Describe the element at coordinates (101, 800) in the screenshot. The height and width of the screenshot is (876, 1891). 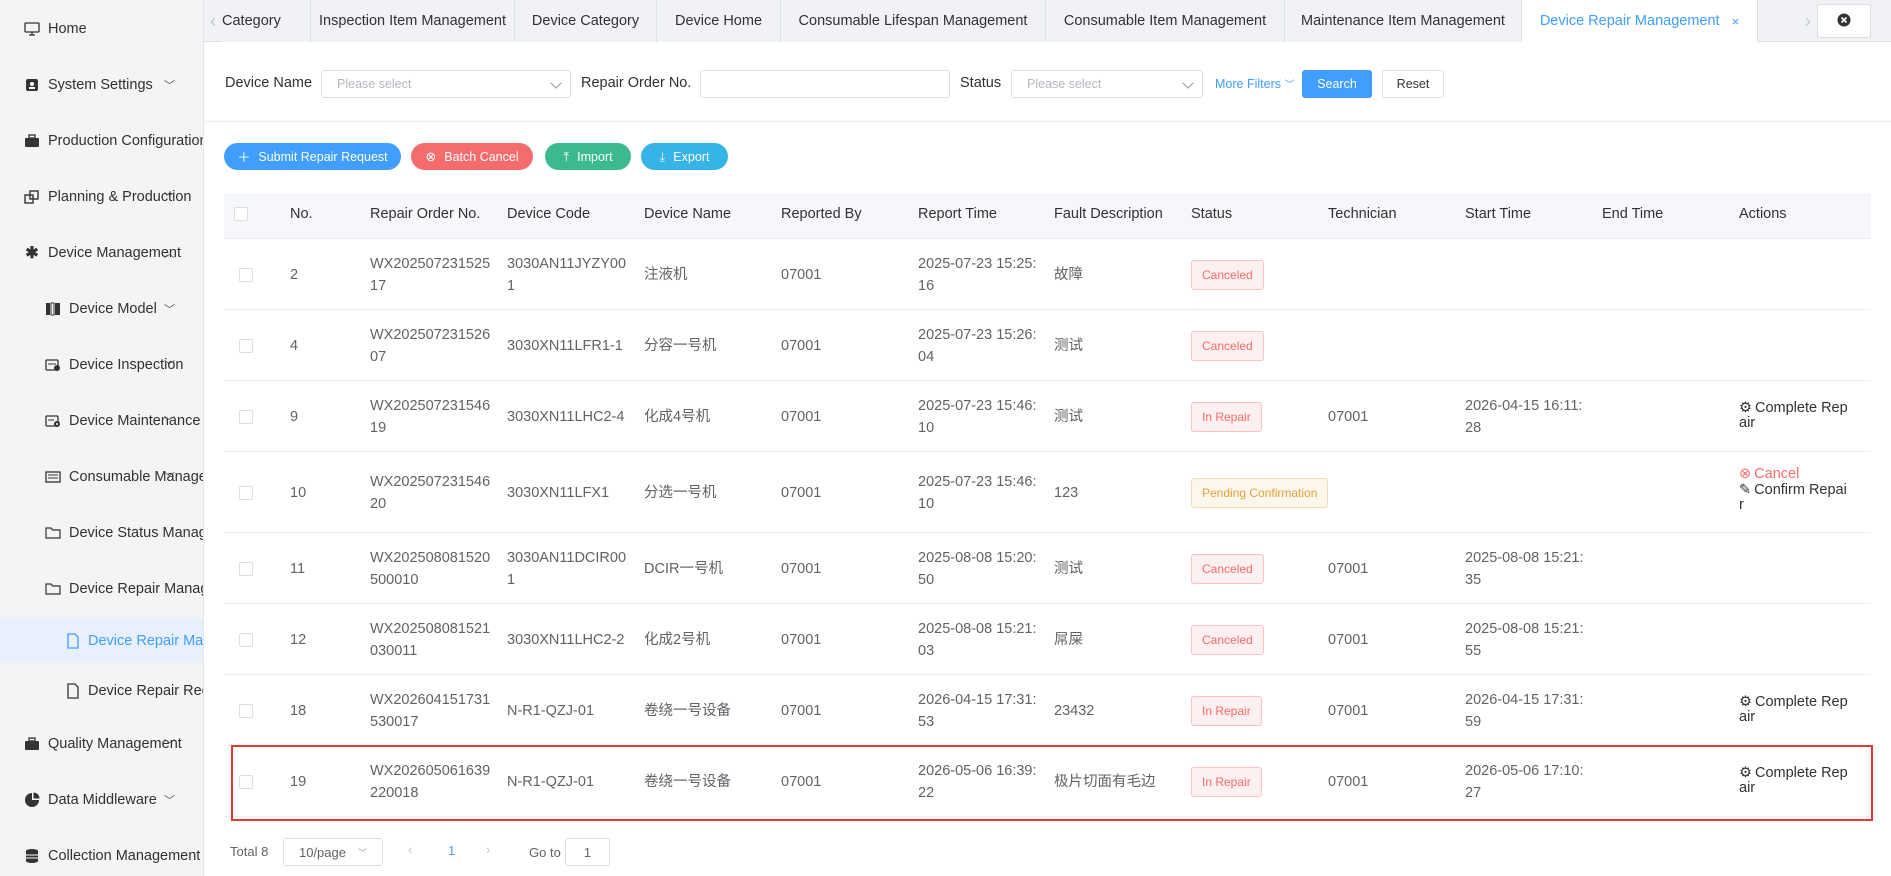
I see `sidebar-item-data-middleware: Data Middleware ﹀` at that location.